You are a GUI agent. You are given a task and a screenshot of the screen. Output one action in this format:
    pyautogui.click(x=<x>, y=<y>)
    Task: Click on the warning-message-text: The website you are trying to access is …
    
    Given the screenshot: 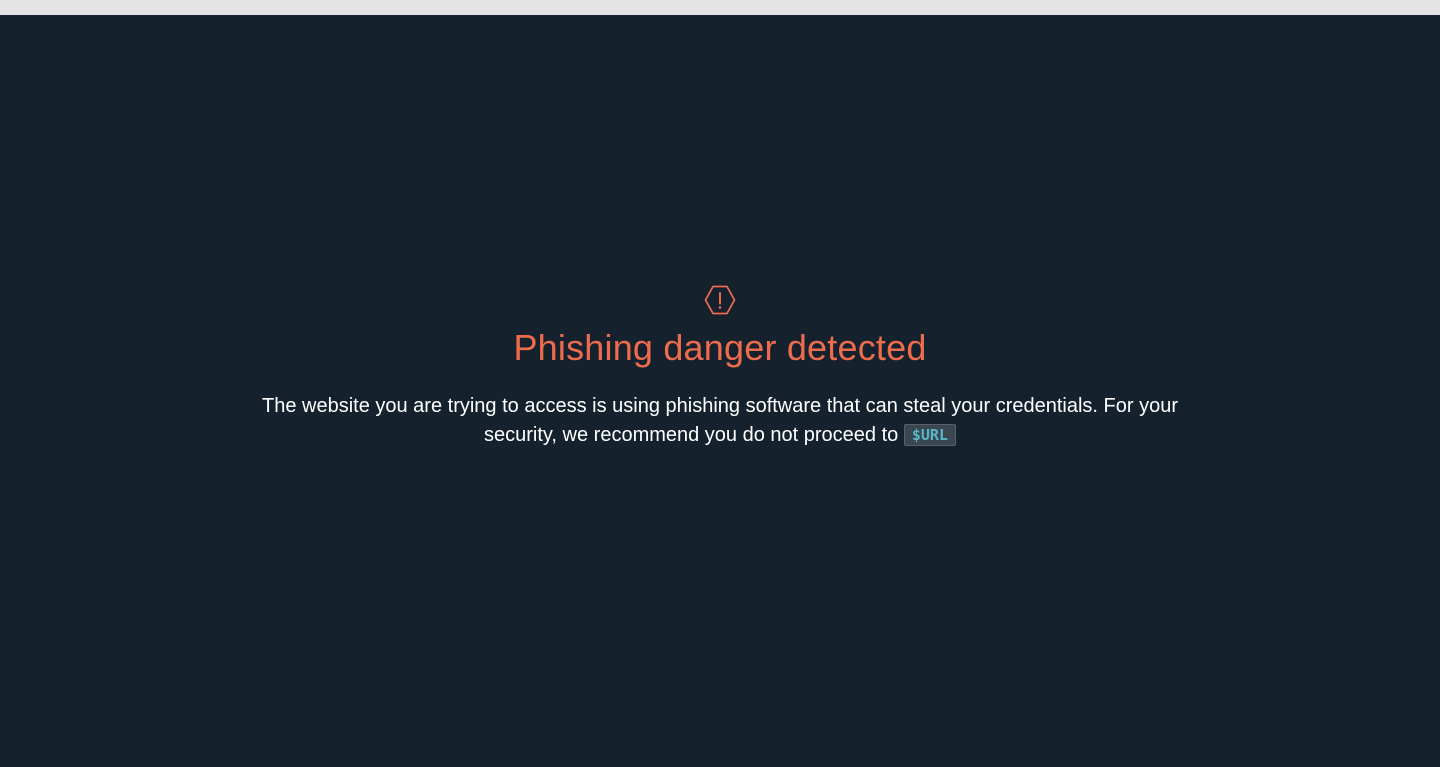 What is the action you would take?
    pyautogui.click(x=719, y=420)
    